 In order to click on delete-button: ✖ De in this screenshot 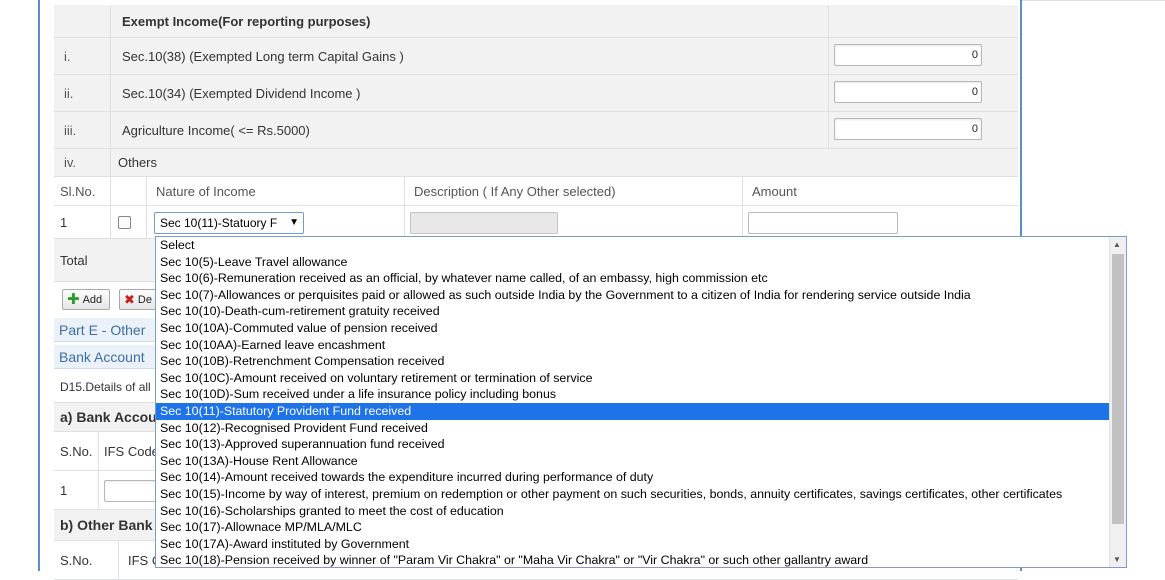, I will do `click(139, 299)`.